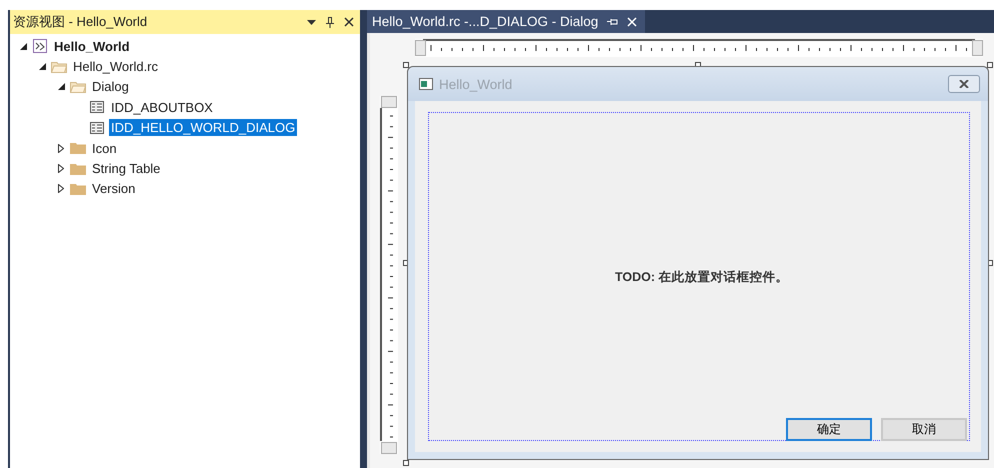 The image size is (994, 468). I want to click on panel-title: 资源视图 - Hello_World, so click(80, 22).